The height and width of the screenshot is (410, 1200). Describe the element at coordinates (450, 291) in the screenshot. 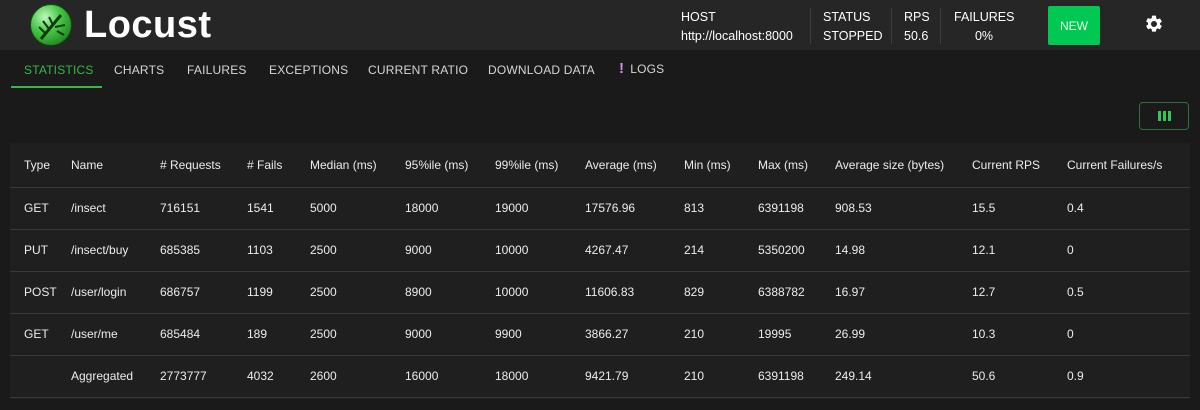

I see `cell-95: 8900` at that location.